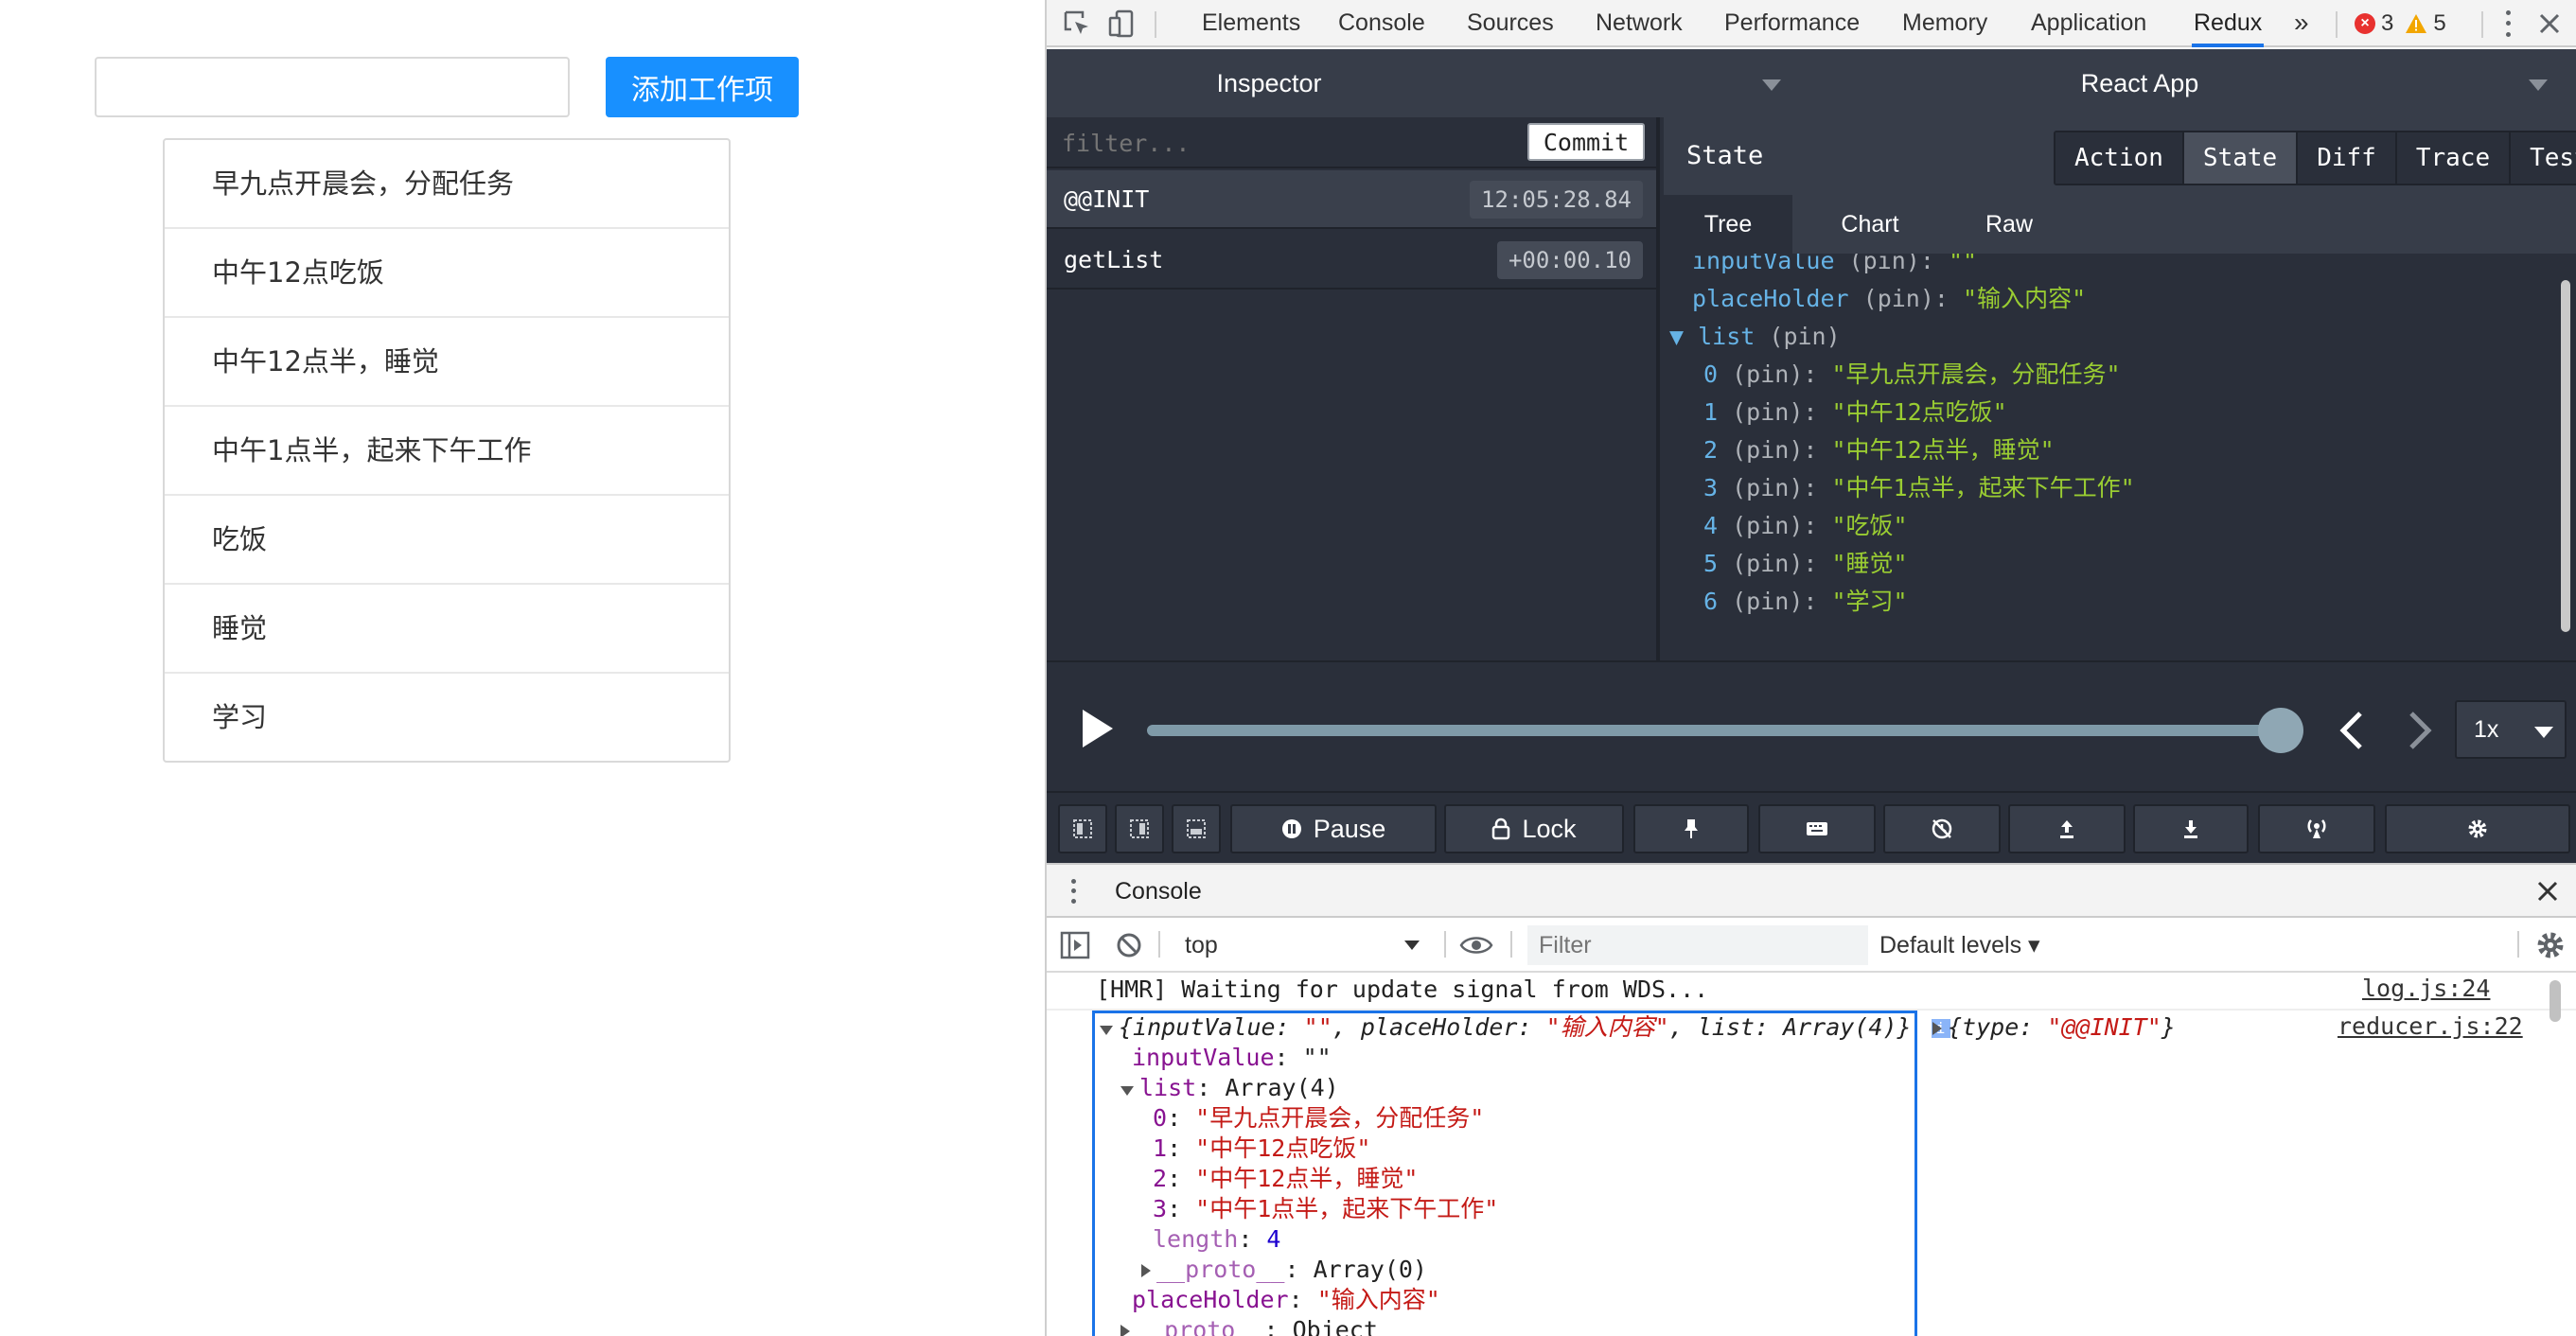  I want to click on slider-handle, so click(2280, 730).